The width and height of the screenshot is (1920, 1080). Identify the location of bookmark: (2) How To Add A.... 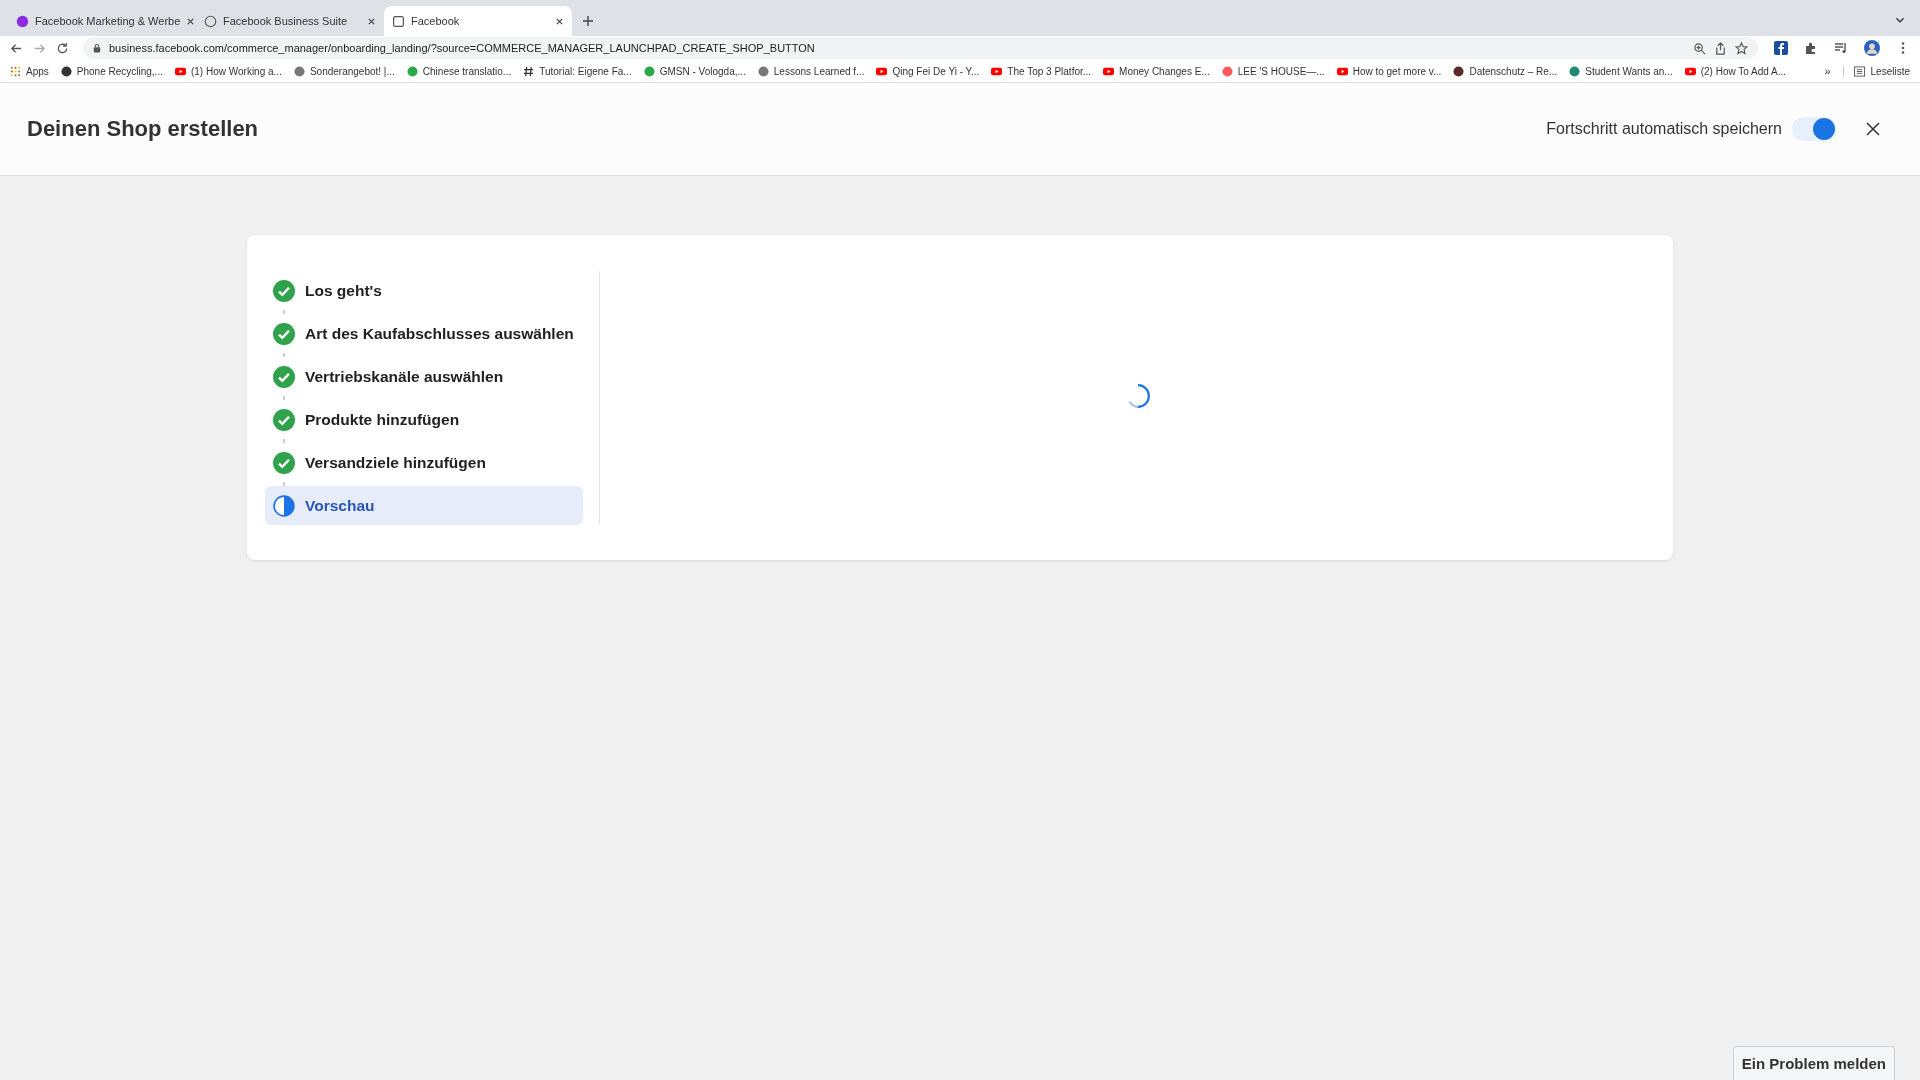
(1735, 71).